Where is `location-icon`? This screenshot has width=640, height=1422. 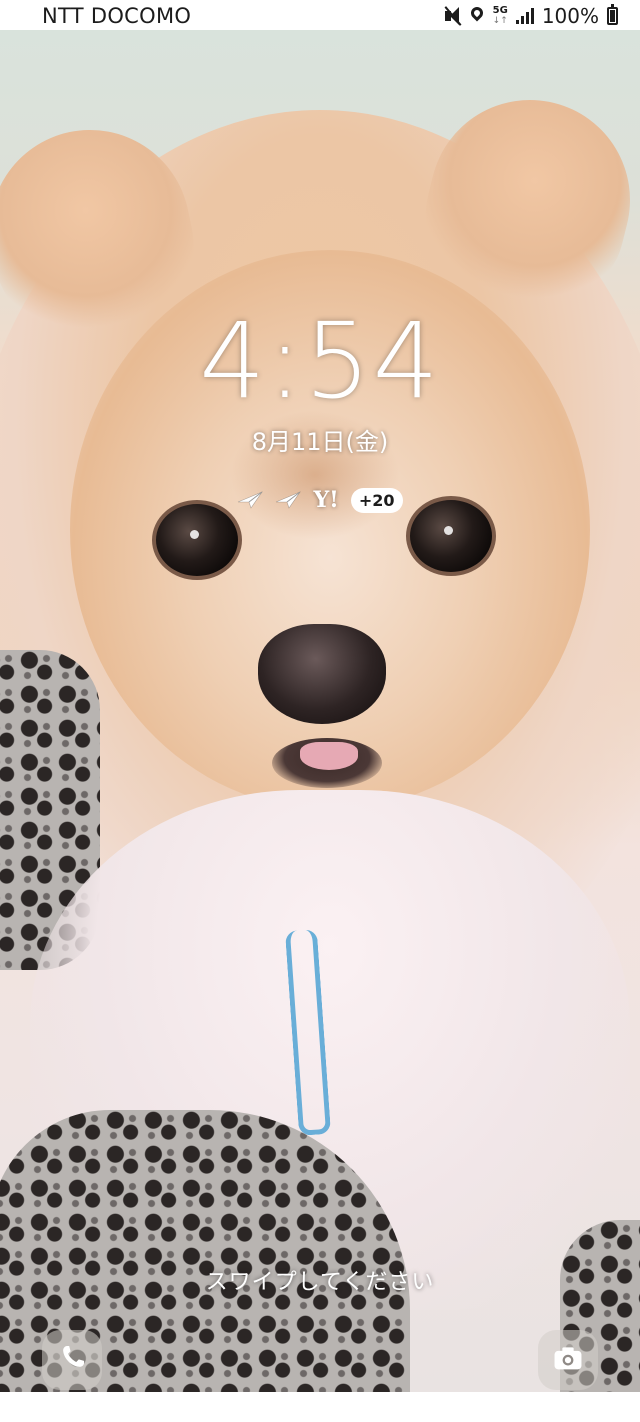 location-icon is located at coordinates (478, 16).